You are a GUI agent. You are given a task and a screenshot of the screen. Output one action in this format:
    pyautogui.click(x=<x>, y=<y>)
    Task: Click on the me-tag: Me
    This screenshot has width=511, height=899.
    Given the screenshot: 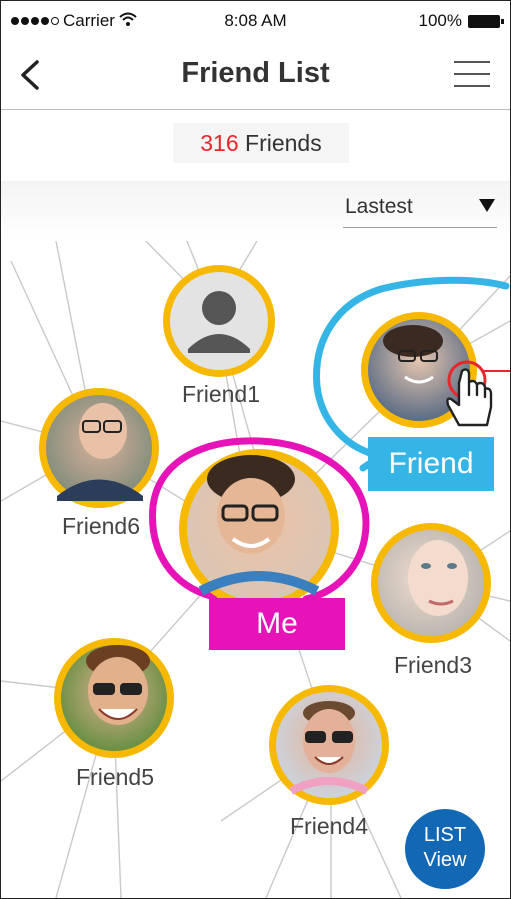 What is the action you would take?
    pyautogui.click(x=277, y=624)
    